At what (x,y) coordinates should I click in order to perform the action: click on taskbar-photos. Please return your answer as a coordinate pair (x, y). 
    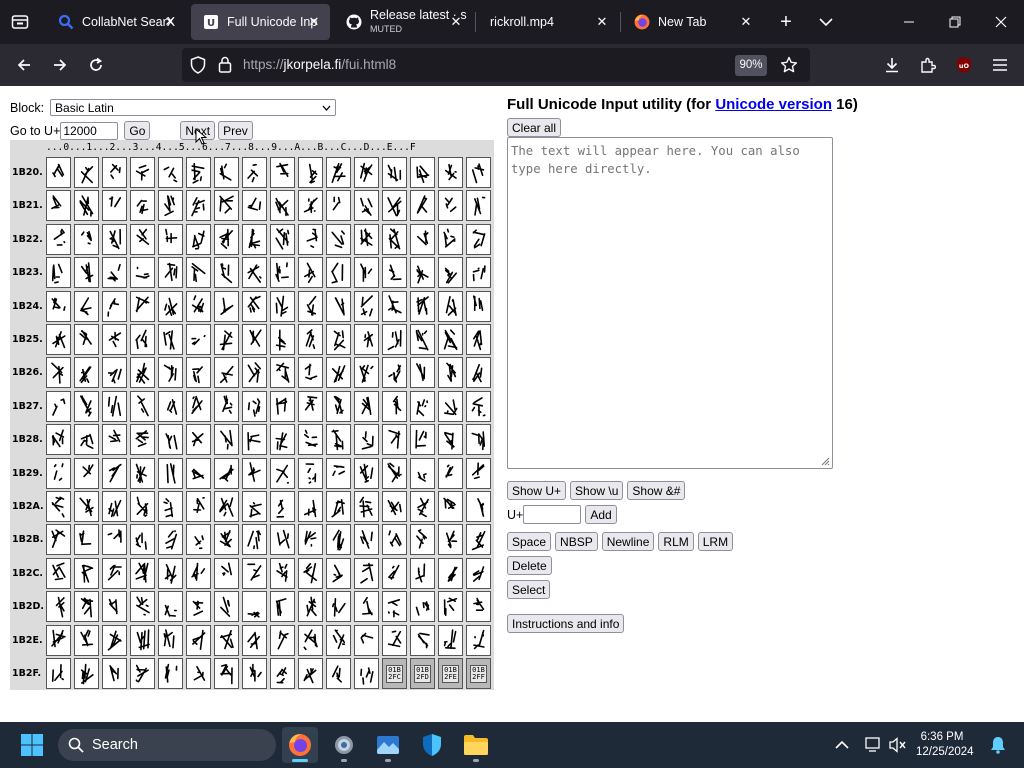
    Looking at the image, I should click on (388, 745).